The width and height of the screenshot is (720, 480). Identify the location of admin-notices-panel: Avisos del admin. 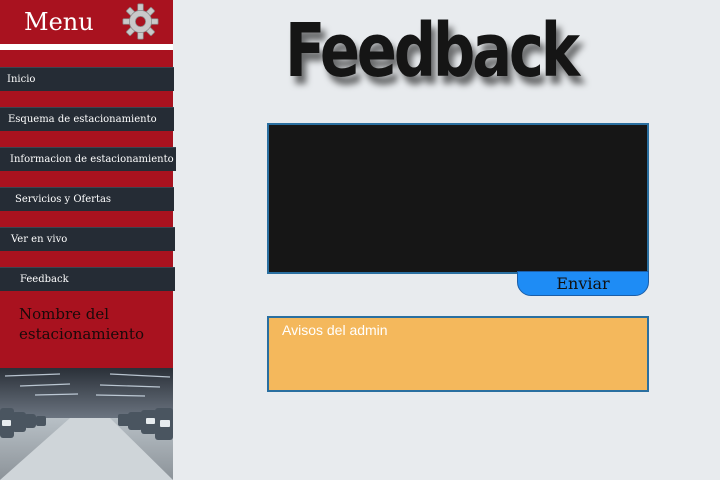
(458, 354).